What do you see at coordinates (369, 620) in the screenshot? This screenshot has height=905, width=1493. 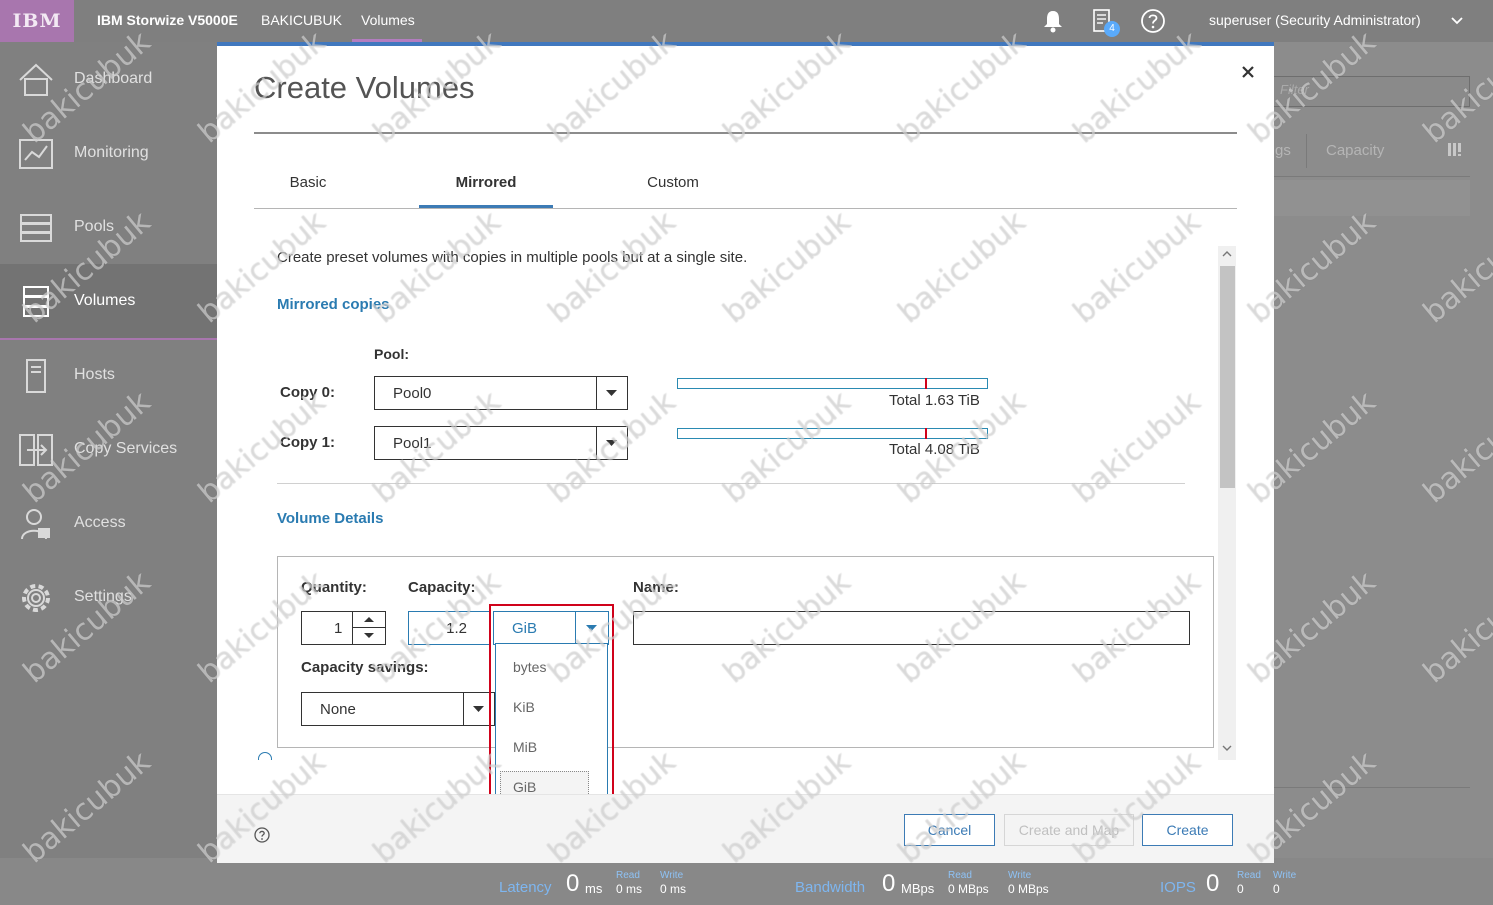 I see `increment-button` at bounding box center [369, 620].